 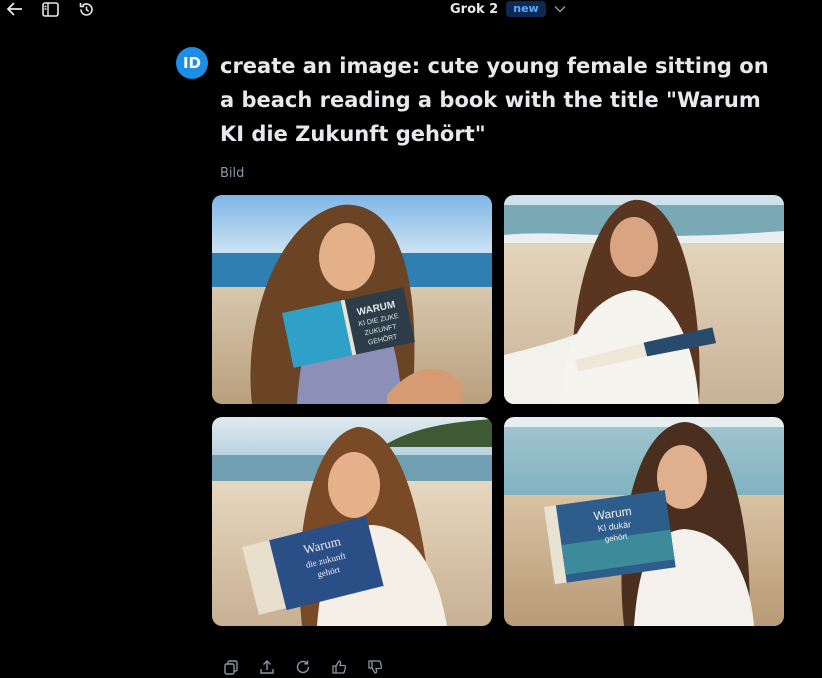 I want to click on model-name: Grok 2, so click(x=474, y=9).